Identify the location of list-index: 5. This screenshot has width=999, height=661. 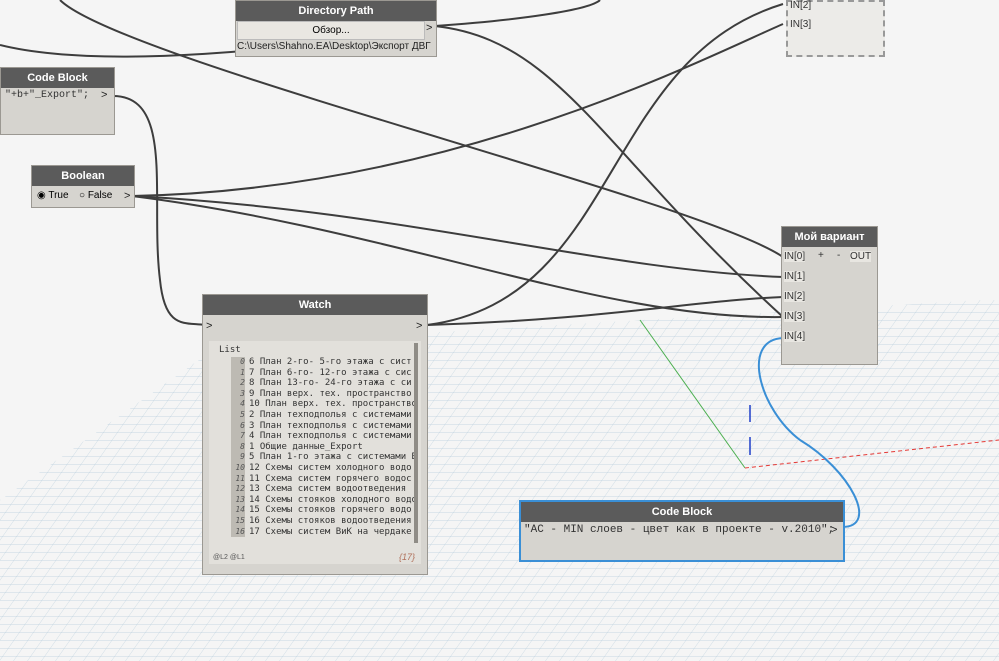
(238, 415).